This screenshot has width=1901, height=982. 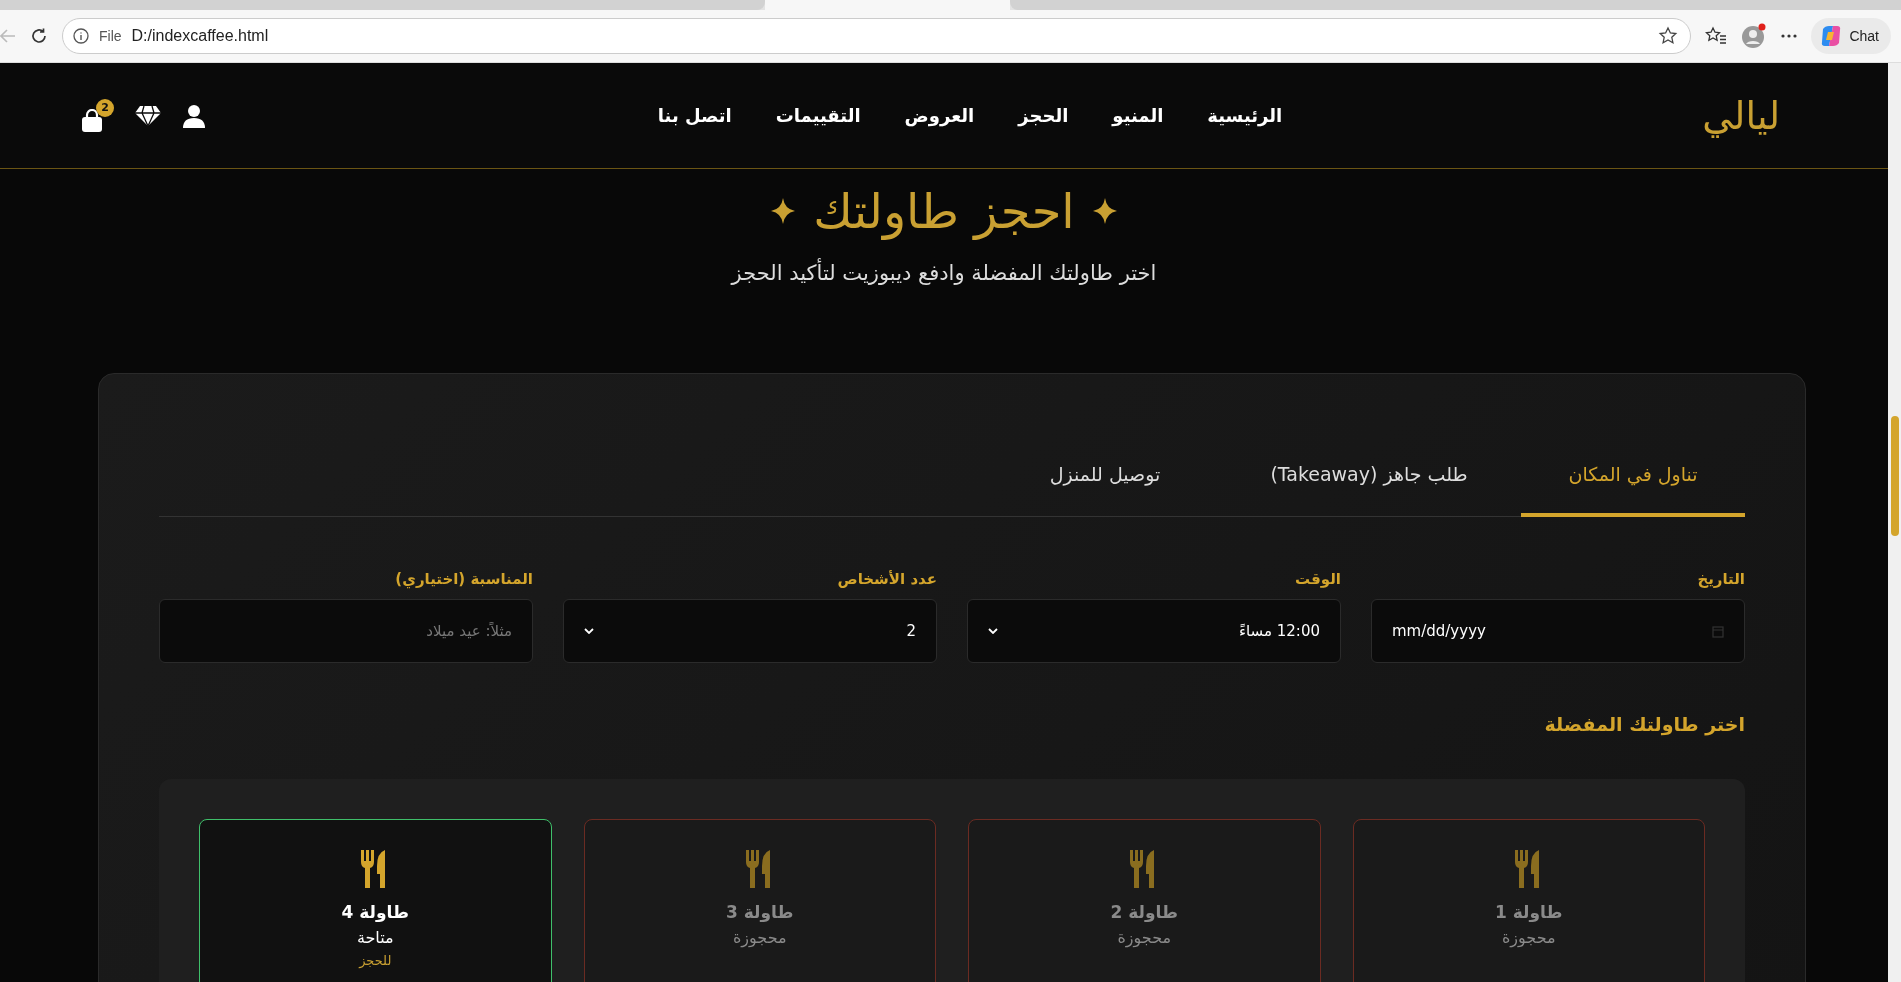 I want to click on nav-link: الحجز, so click(x=1043, y=115).